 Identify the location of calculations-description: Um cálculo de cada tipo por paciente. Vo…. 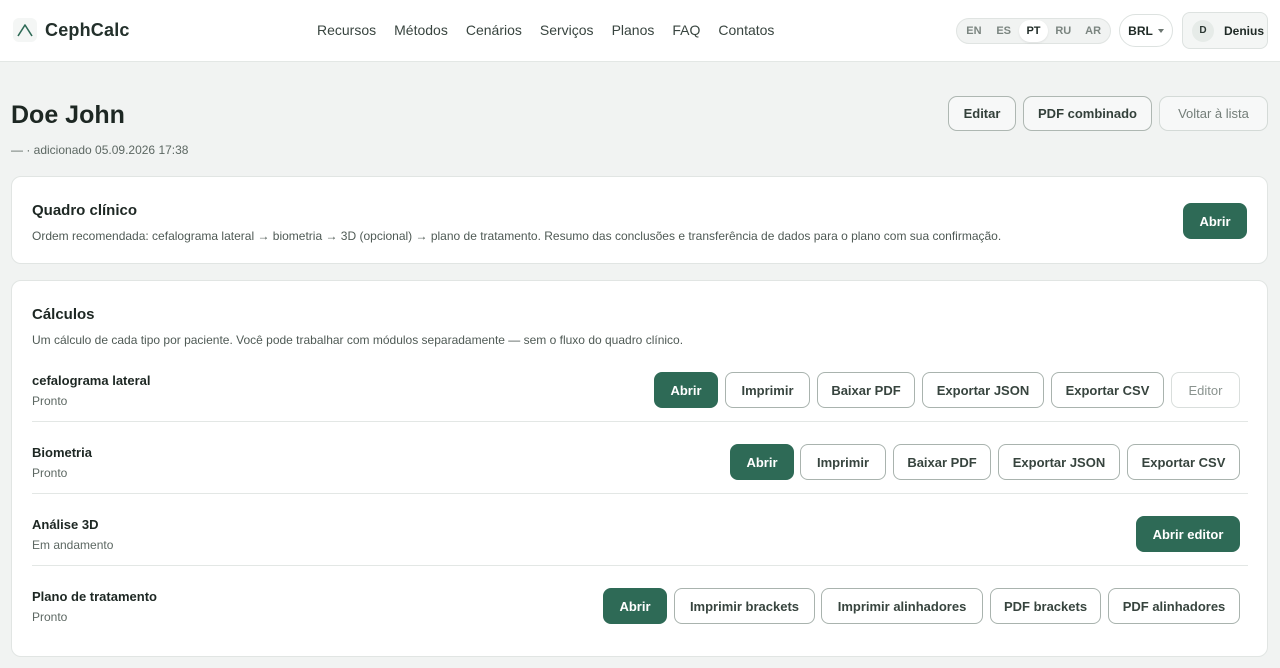
(358, 340).